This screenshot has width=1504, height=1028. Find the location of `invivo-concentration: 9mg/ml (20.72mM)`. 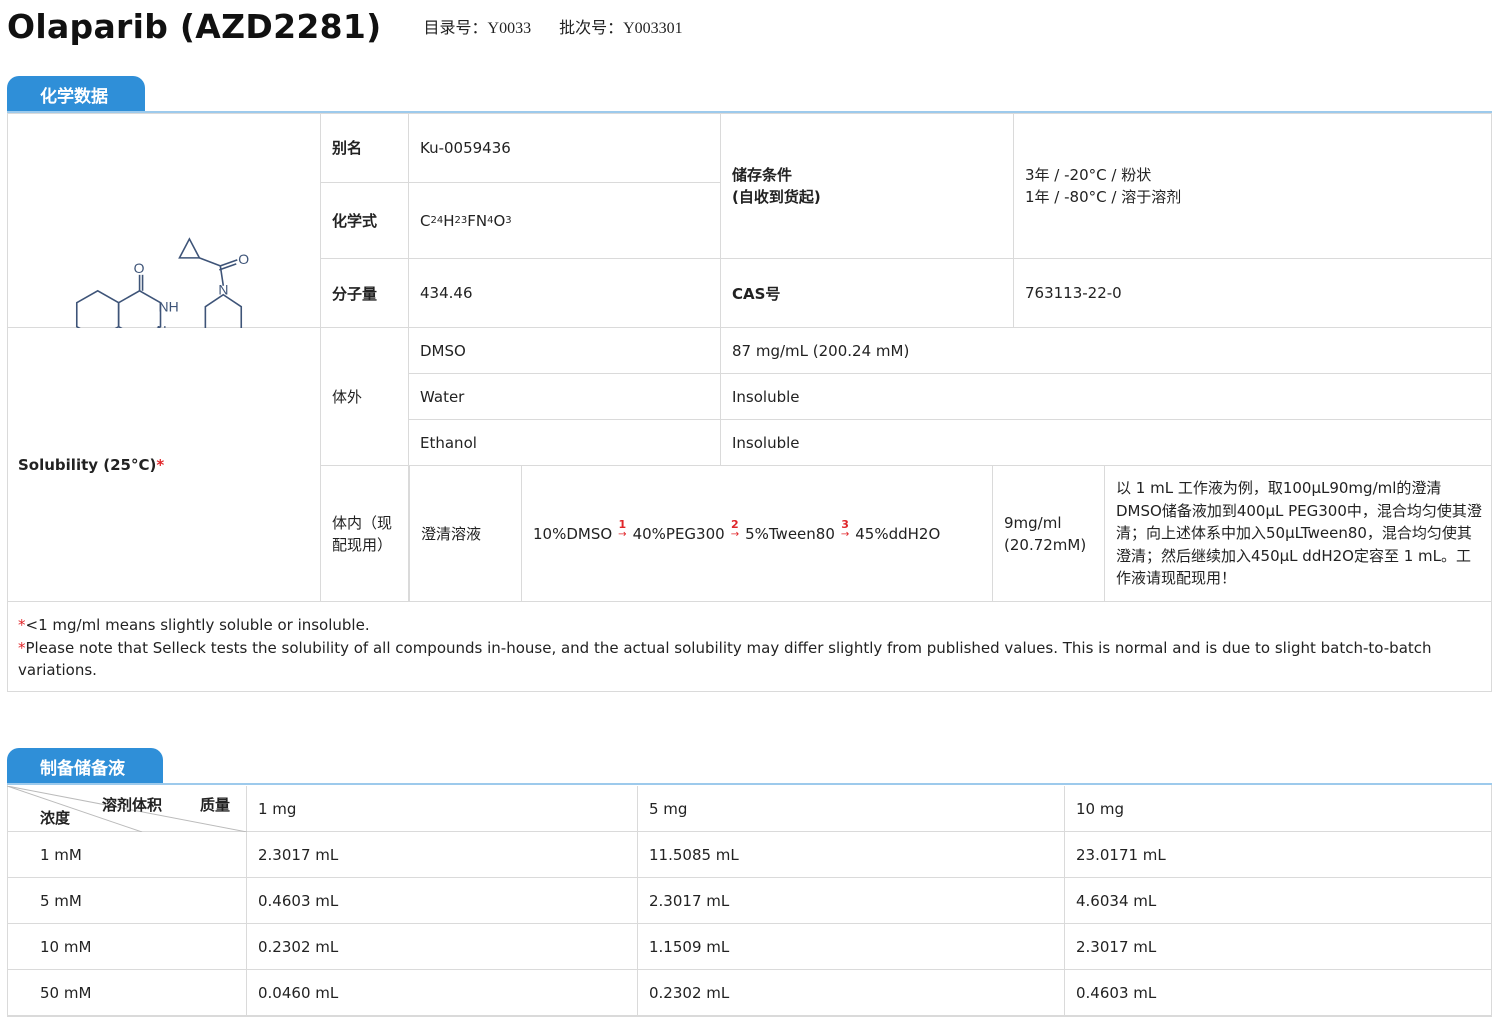

invivo-concentration: 9mg/ml (20.72mM) is located at coordinates (1049, 534).